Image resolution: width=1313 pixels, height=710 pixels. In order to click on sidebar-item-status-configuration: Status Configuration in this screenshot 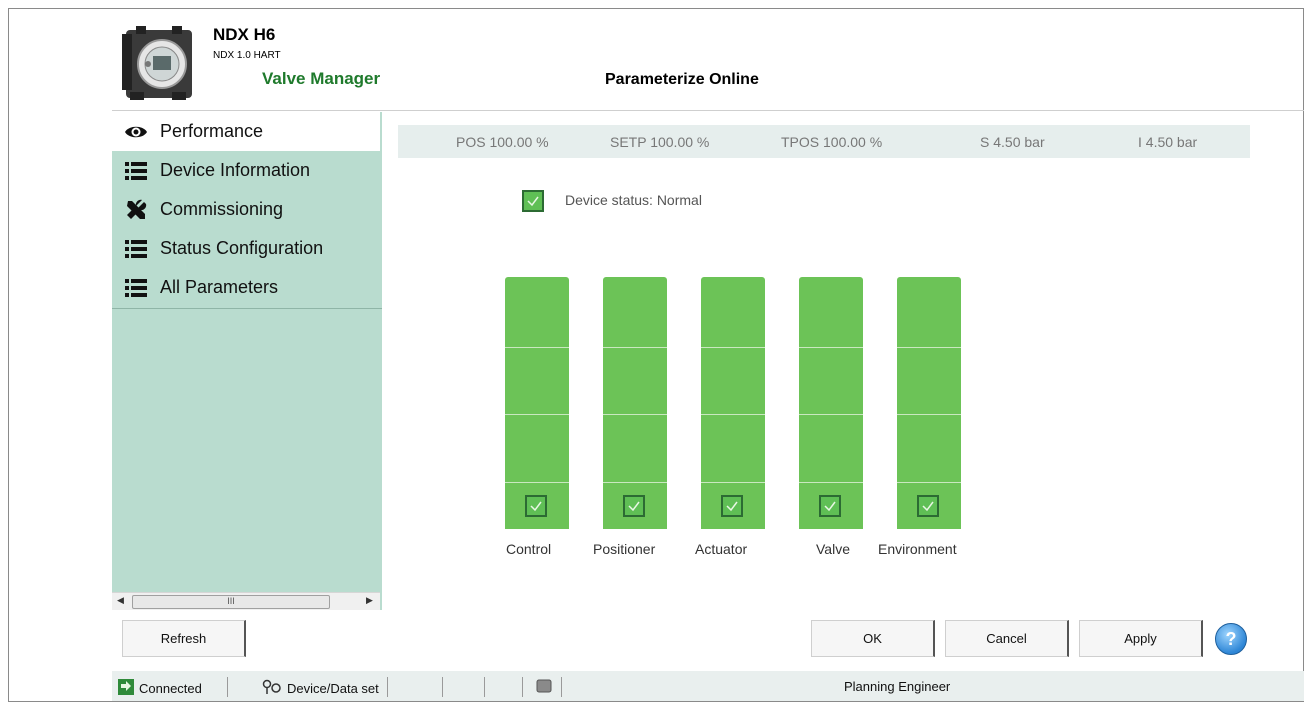, I will do `click(247, 248)`.